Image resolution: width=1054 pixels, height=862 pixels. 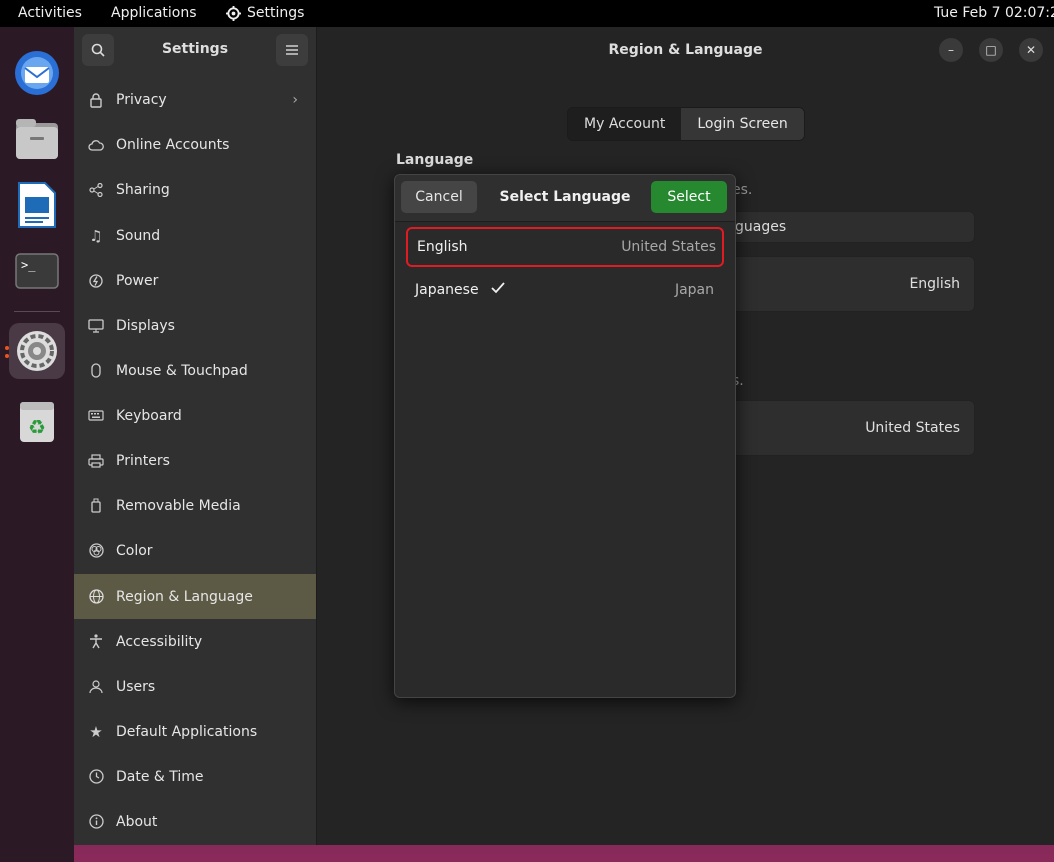 I want to click on dock-thunderbird, so click(x=37, y=73).